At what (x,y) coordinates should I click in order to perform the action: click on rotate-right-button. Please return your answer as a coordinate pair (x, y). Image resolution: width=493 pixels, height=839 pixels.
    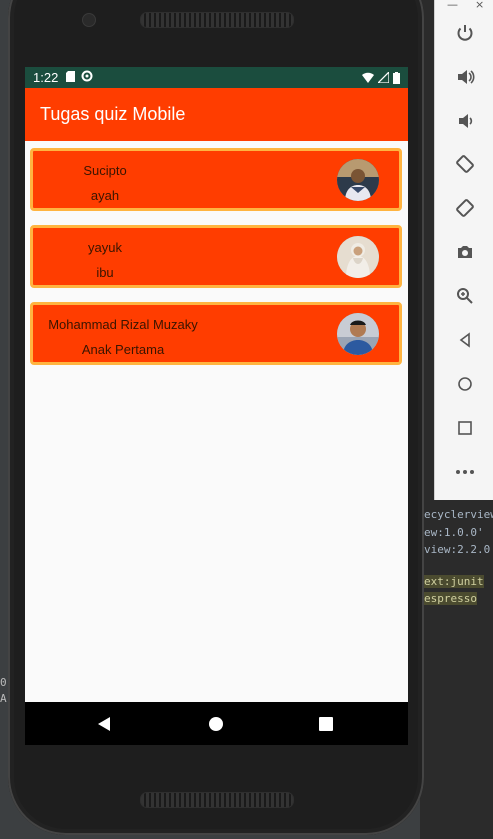
    Looking at the image, I should click on (465, 208).